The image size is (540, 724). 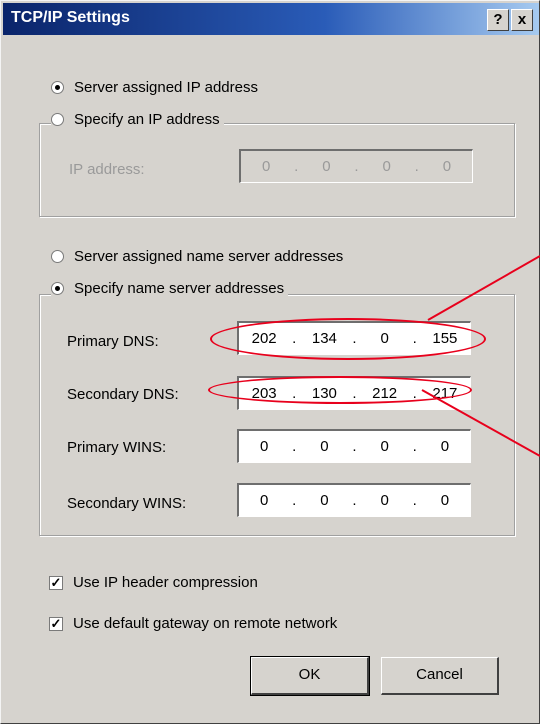 I want to click on annotation-line-secondary, so click(x=480, y=423).